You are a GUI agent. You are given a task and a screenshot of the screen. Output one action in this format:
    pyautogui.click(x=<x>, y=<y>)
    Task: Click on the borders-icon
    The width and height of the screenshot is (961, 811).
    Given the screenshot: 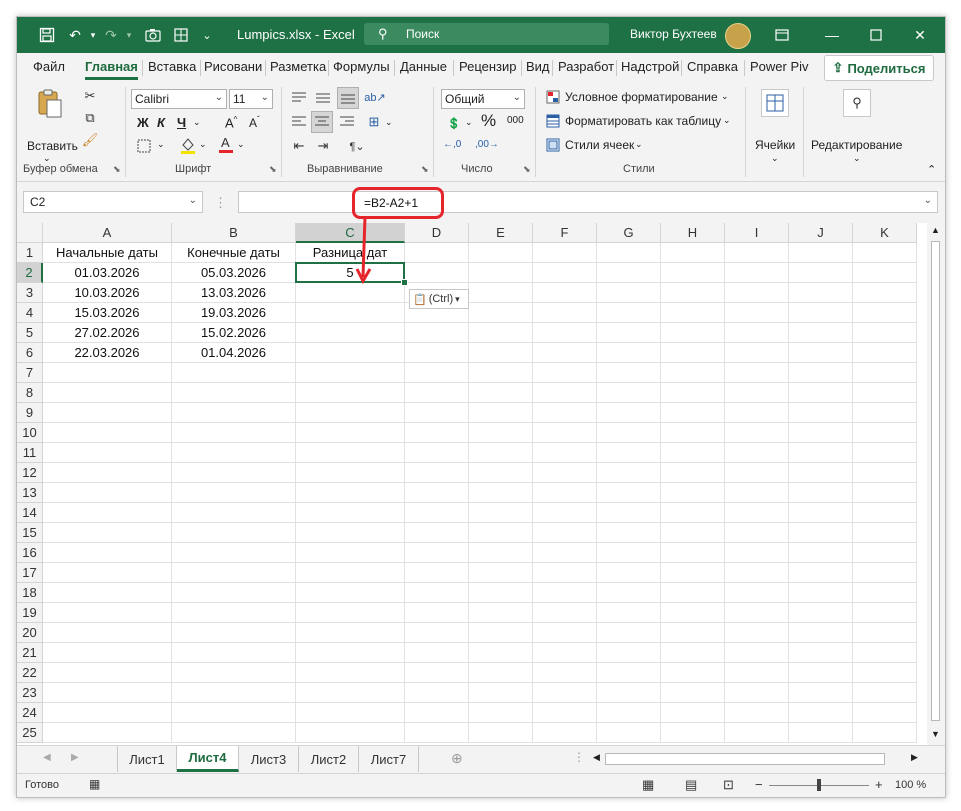 What is the action you would take?
    pyautogui.click(x=144, y=146)
    